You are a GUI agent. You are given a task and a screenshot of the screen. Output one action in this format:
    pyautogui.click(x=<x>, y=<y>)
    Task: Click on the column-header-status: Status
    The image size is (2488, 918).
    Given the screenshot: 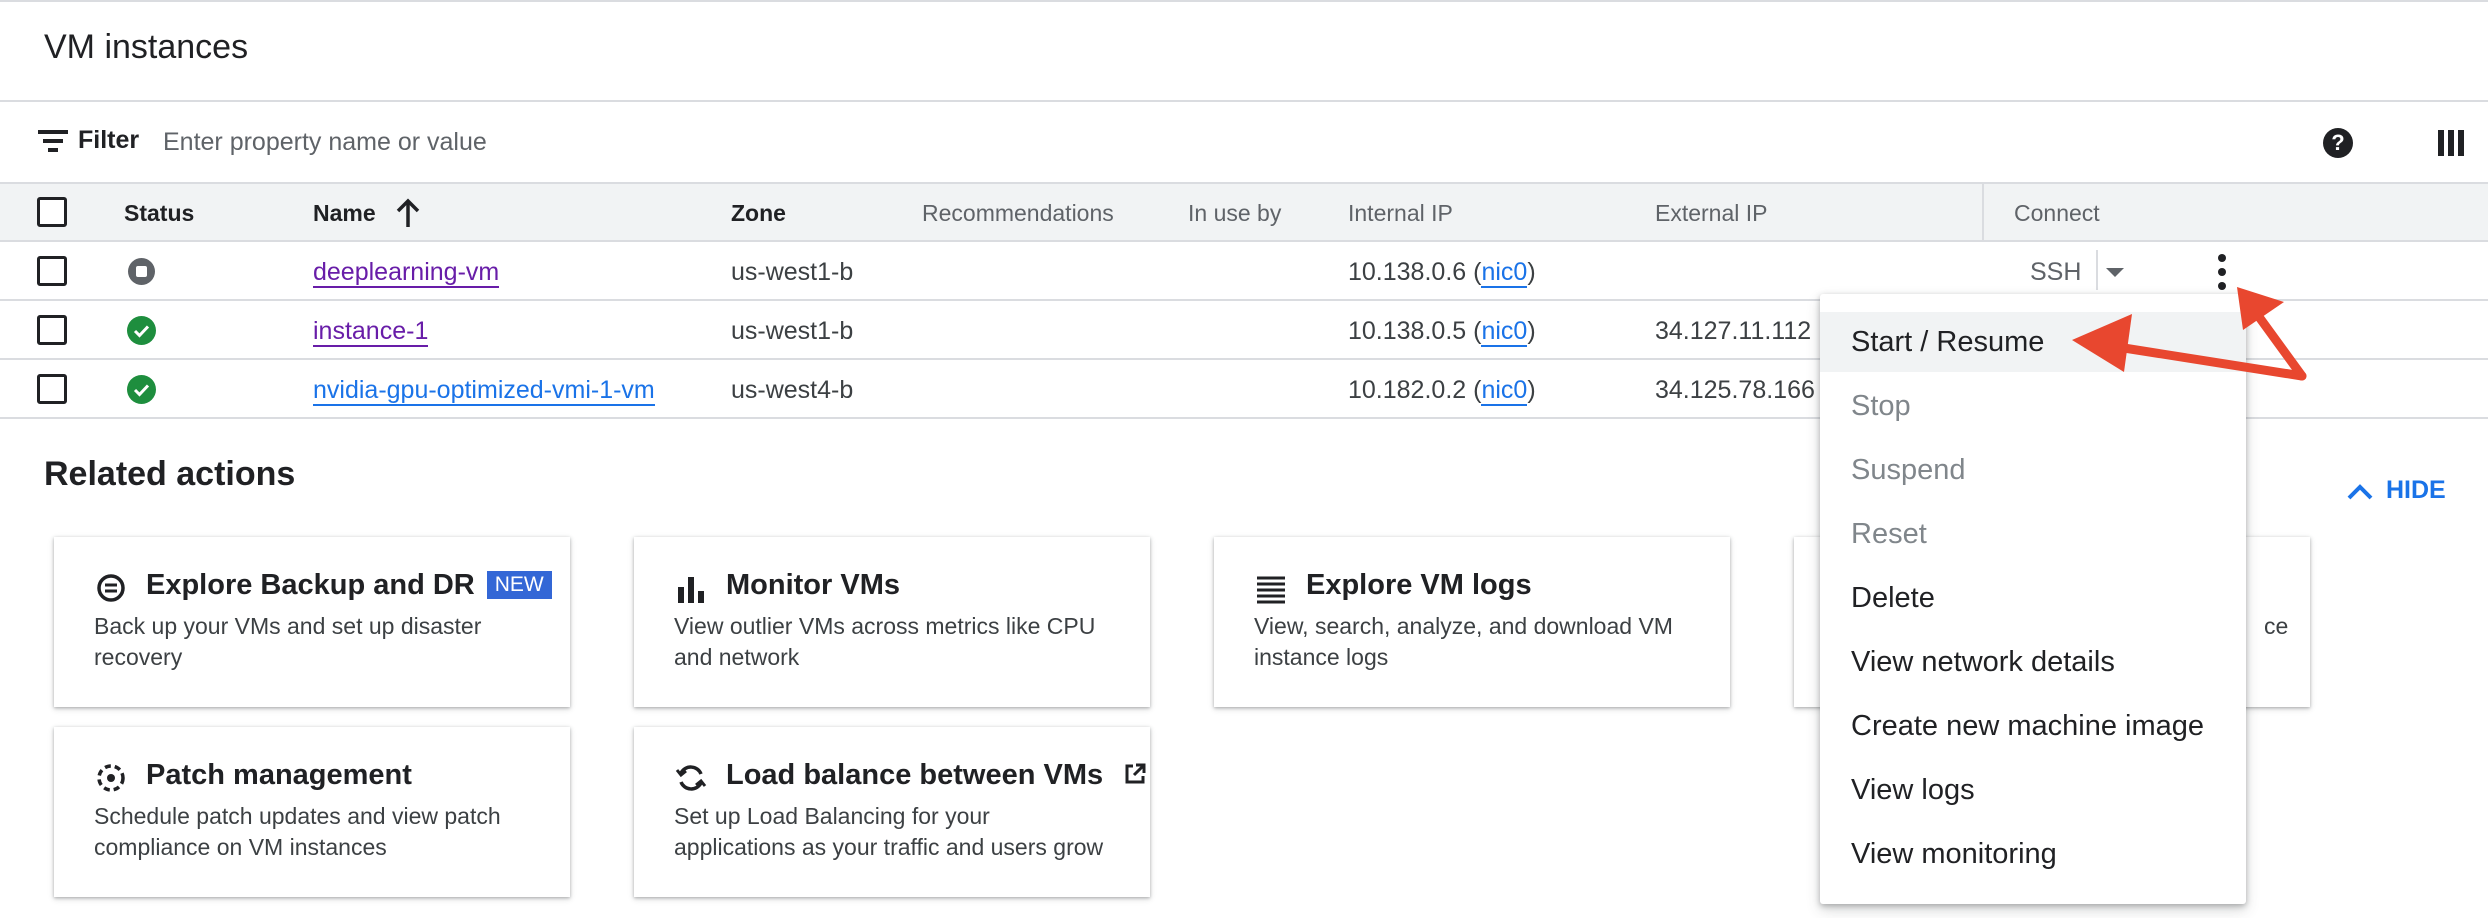 What is the action you would take?
    pyautogui.click(x=159, y=213)
    